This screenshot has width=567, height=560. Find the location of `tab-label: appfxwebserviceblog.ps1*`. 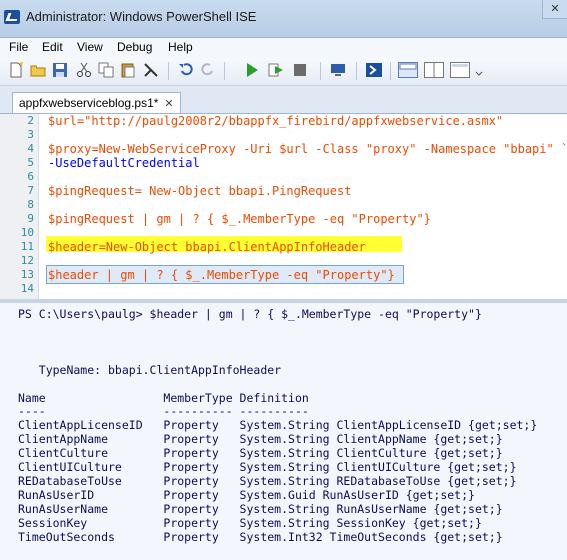

tab-label: appfxwebserviceblog.ps1* is located at coordinates (89, 103).